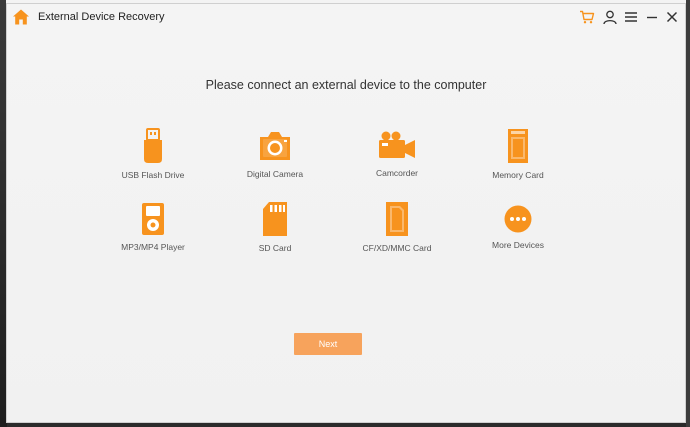 The height and width of the screenshot is (427, 690). Describe the element at coordinates (631, 17) in the screenshot. I see `menu-icon` at that location.